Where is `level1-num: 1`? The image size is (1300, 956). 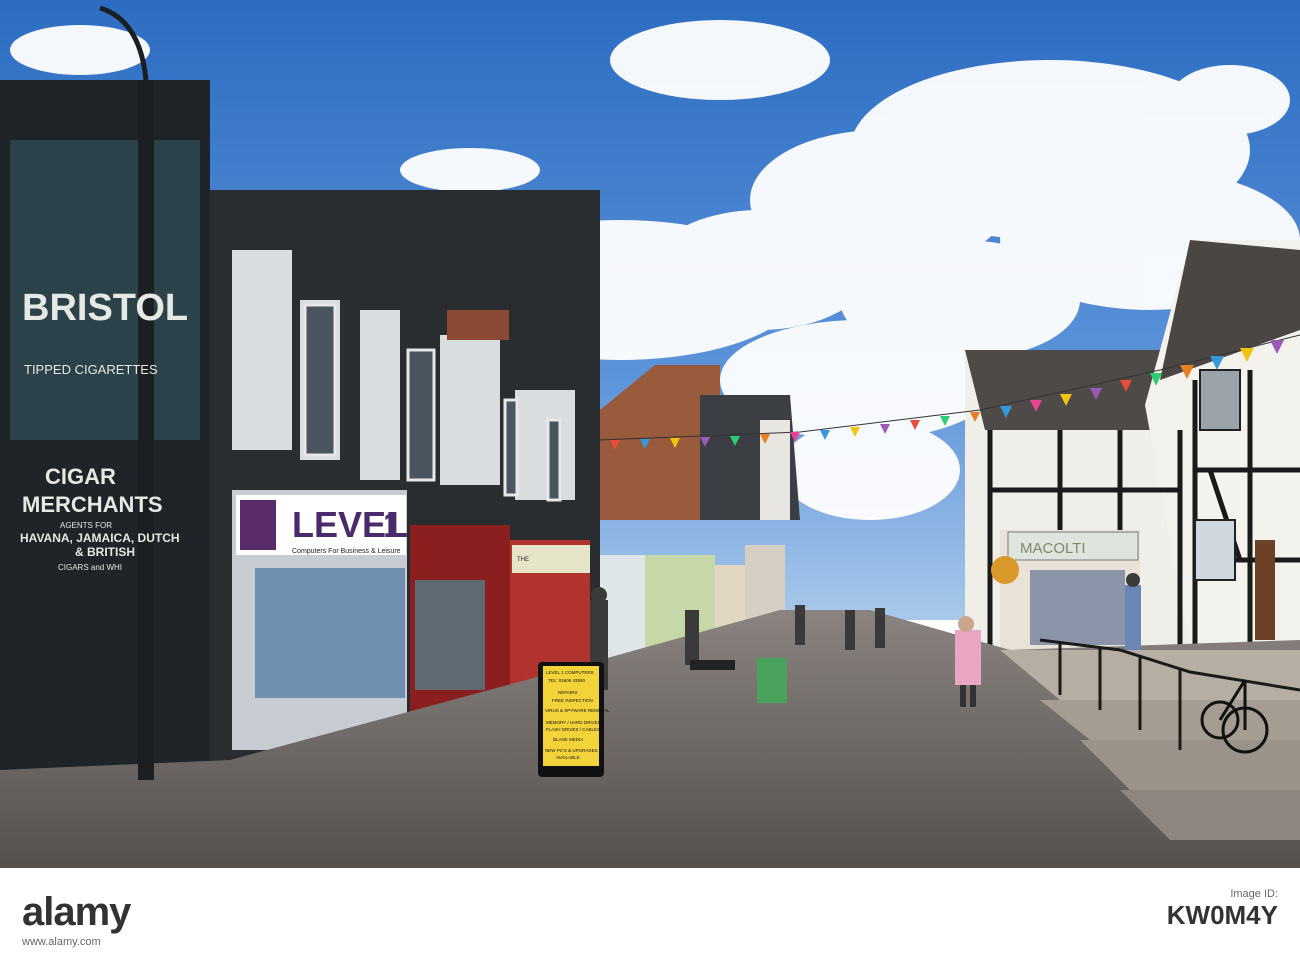 level1-num: 1 is located at coordinates (393, 524).